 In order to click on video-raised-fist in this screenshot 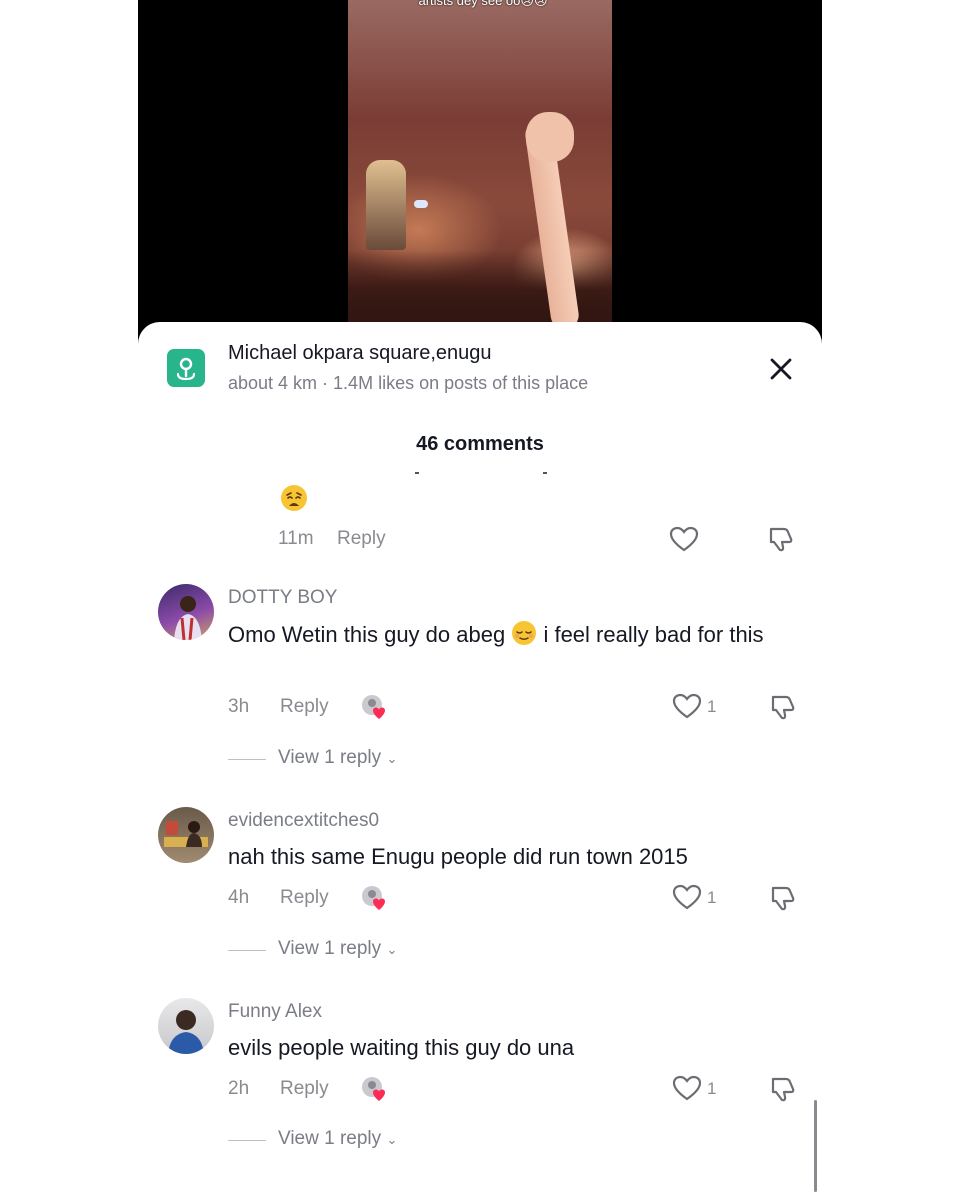, I will do `click(550, 137)`.